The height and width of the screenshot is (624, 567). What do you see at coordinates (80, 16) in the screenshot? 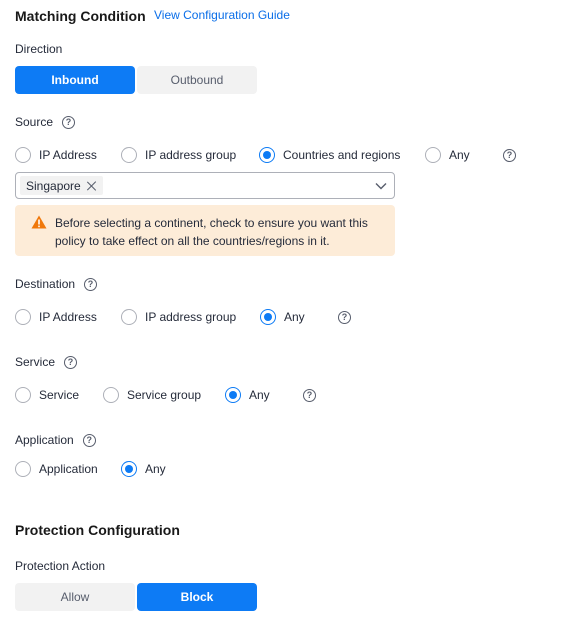
I see `matching-condition-title: Matching Condition` at bounding box center [80, 16].